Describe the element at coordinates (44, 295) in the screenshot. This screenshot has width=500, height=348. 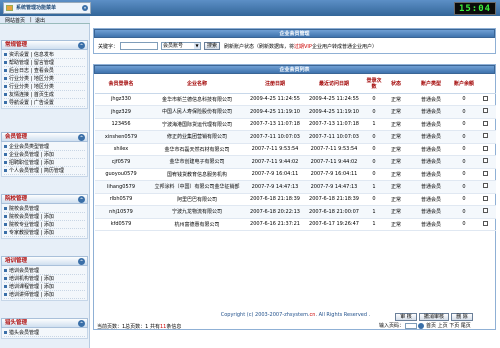
I see `sidebar-item: 培训讲师管理 | 添加` at that location.